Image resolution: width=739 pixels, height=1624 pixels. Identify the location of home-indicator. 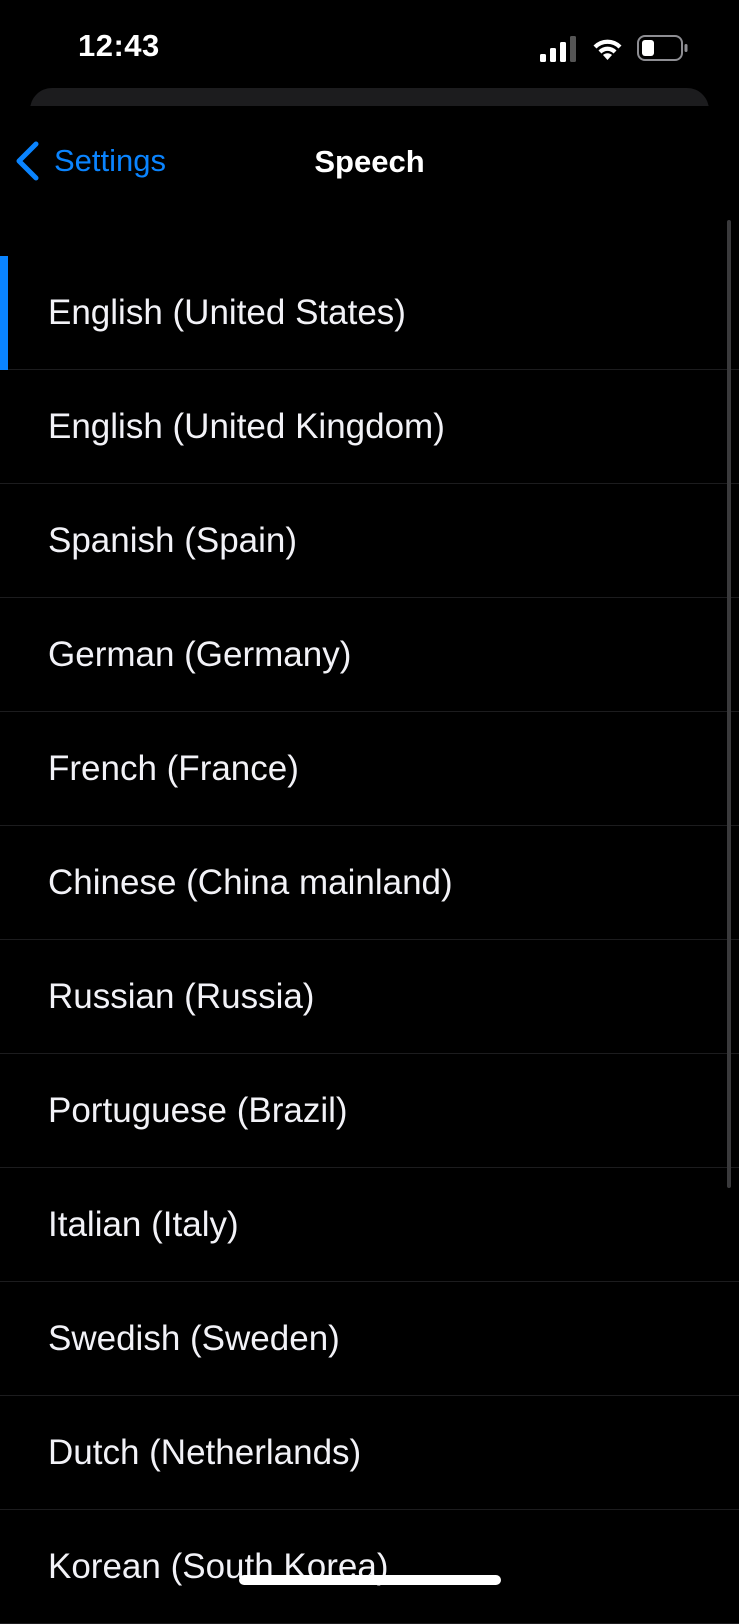
(370, 1580).